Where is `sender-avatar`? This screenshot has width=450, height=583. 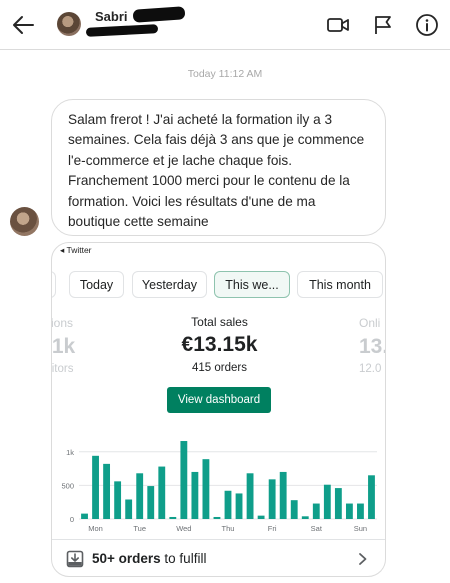 sender-avatar is located at coordinates (24, 221).